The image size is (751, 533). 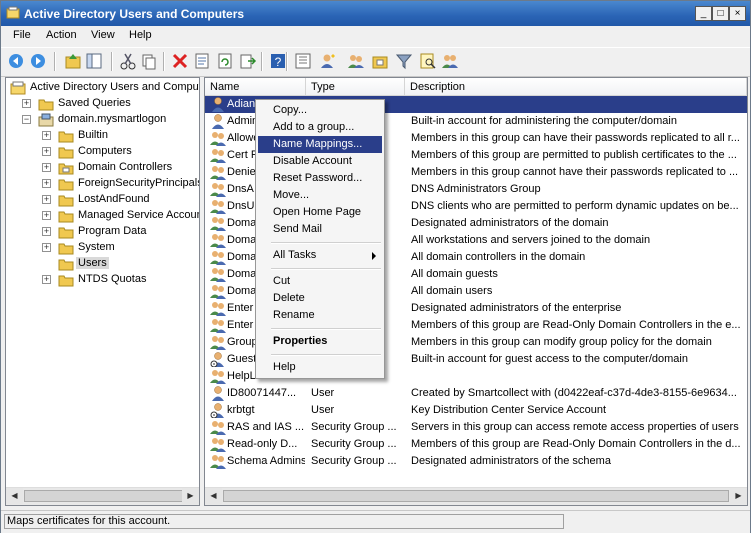 I want to click on add-to-group-icon, so click(x=450, y=61).